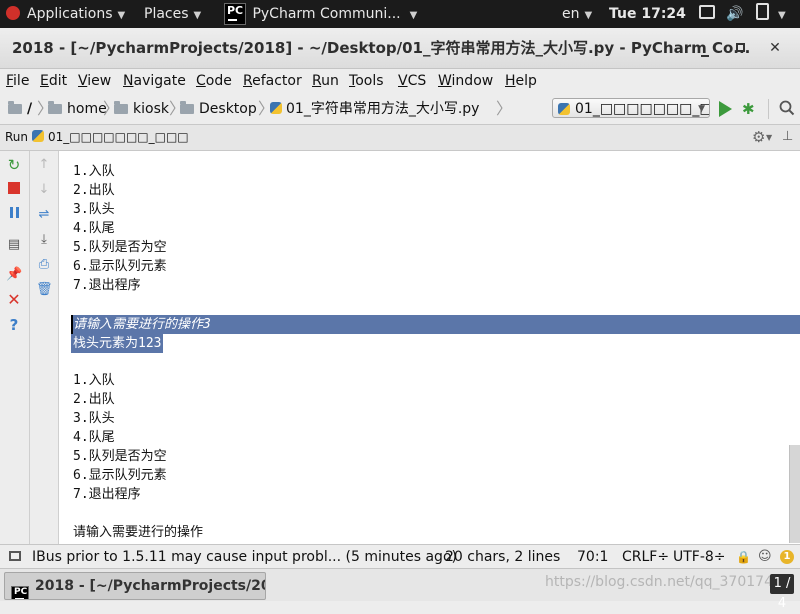 The width and height of the screenshot is (800, 614). What do you see at coordinates (276, 108) in the screenshot?
I see `python-file-icon` at bounding box center [276, 108].